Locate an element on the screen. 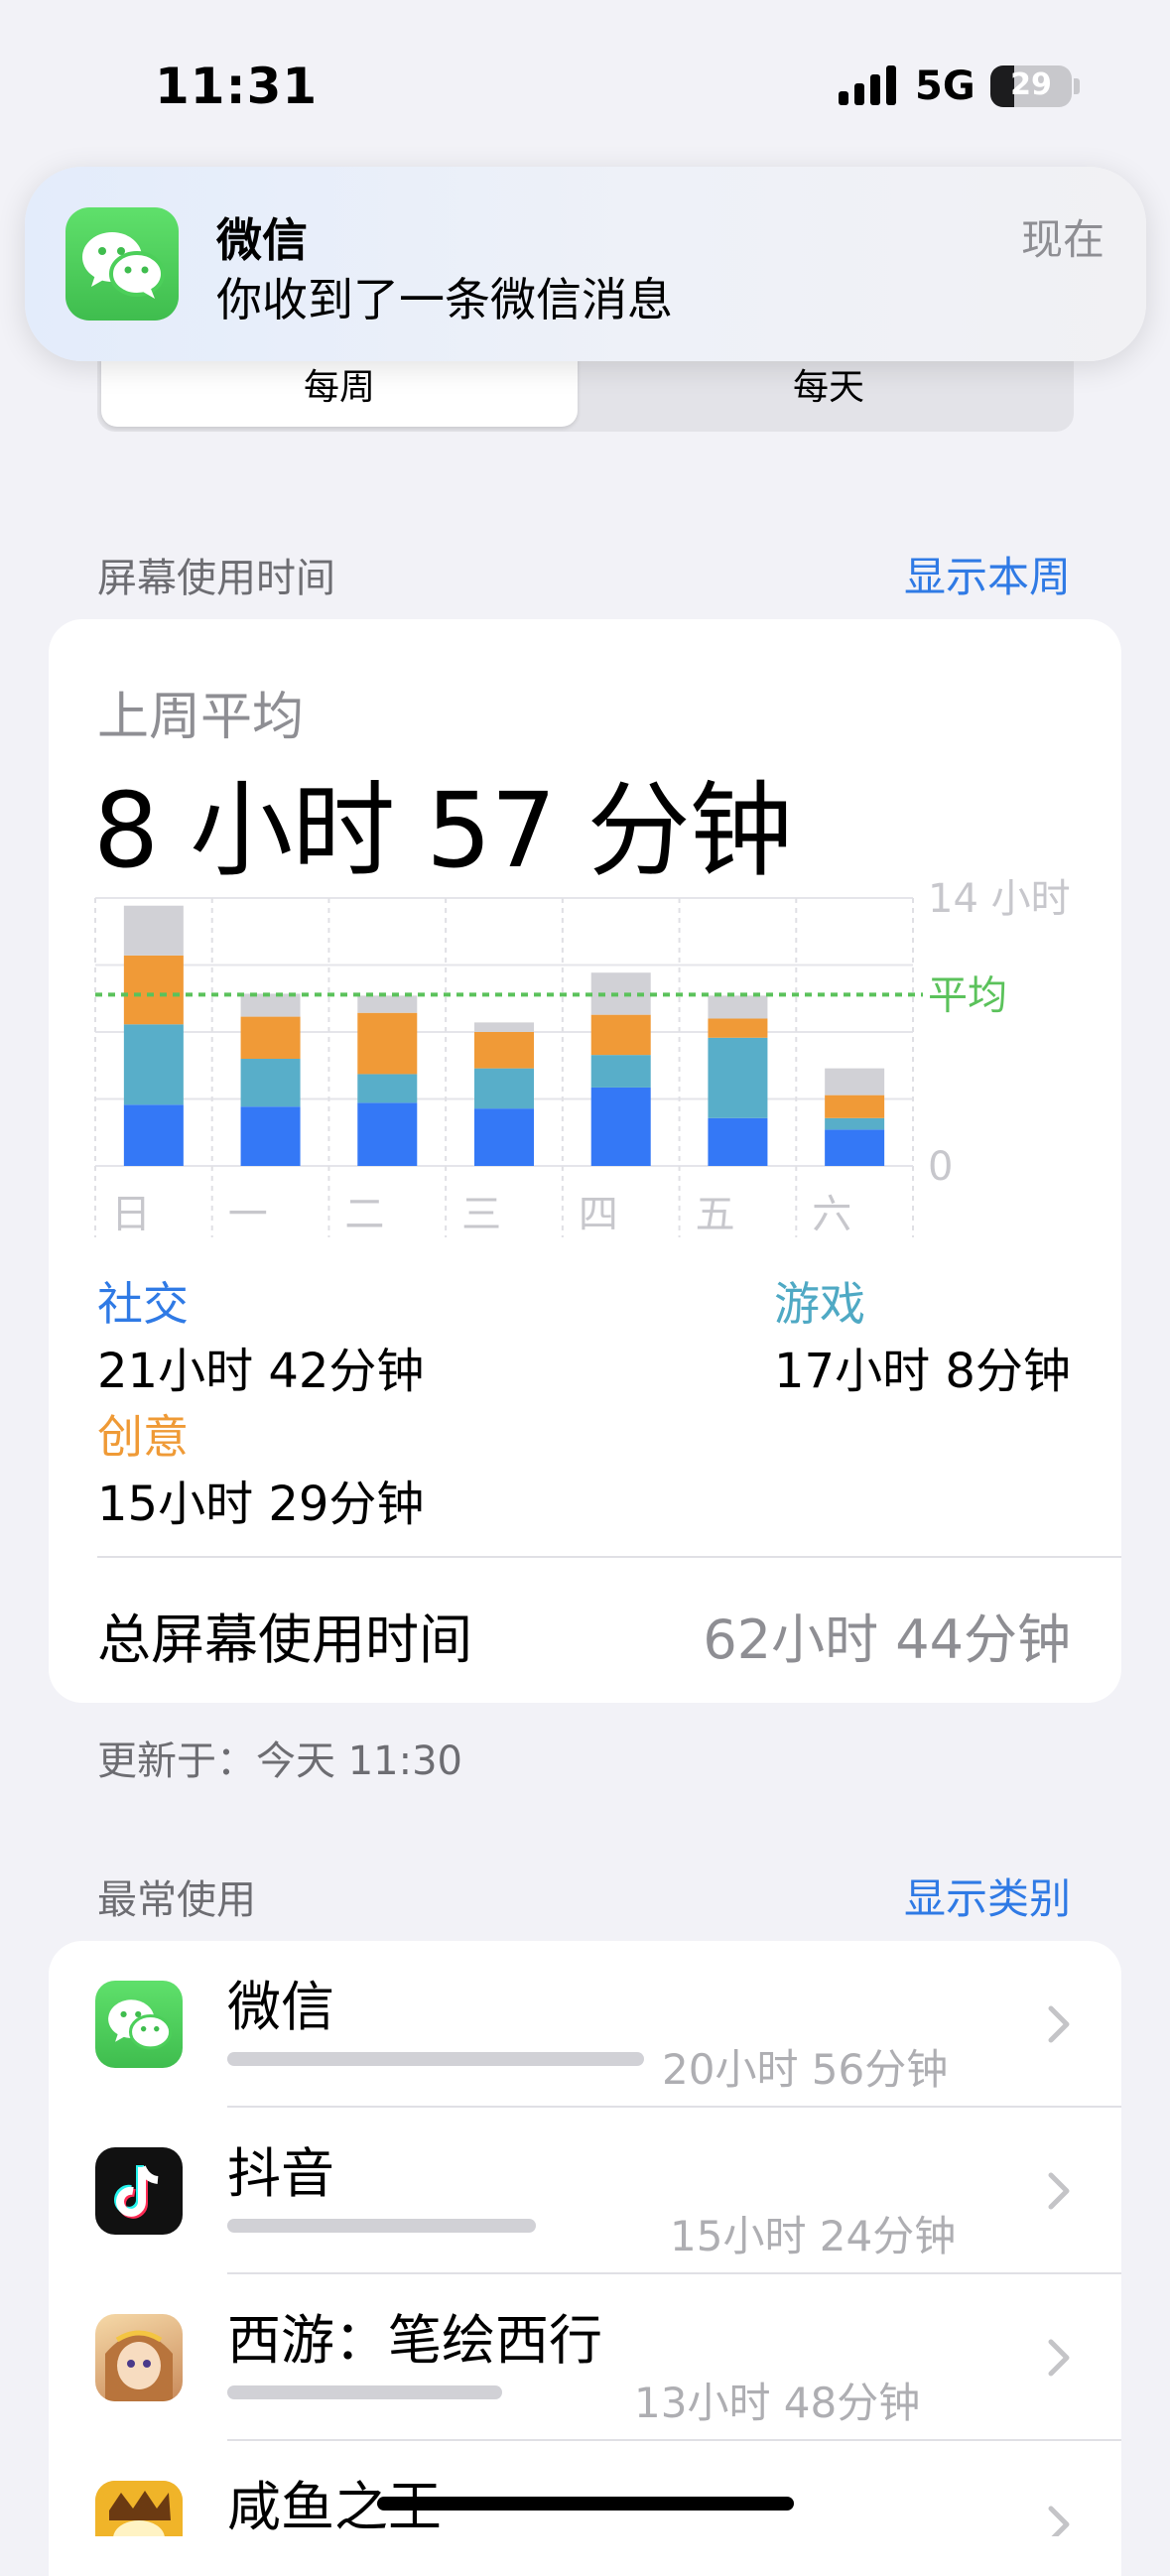  notification-message: 你收到了一条微信消息 is located at coordinates (444, 300).